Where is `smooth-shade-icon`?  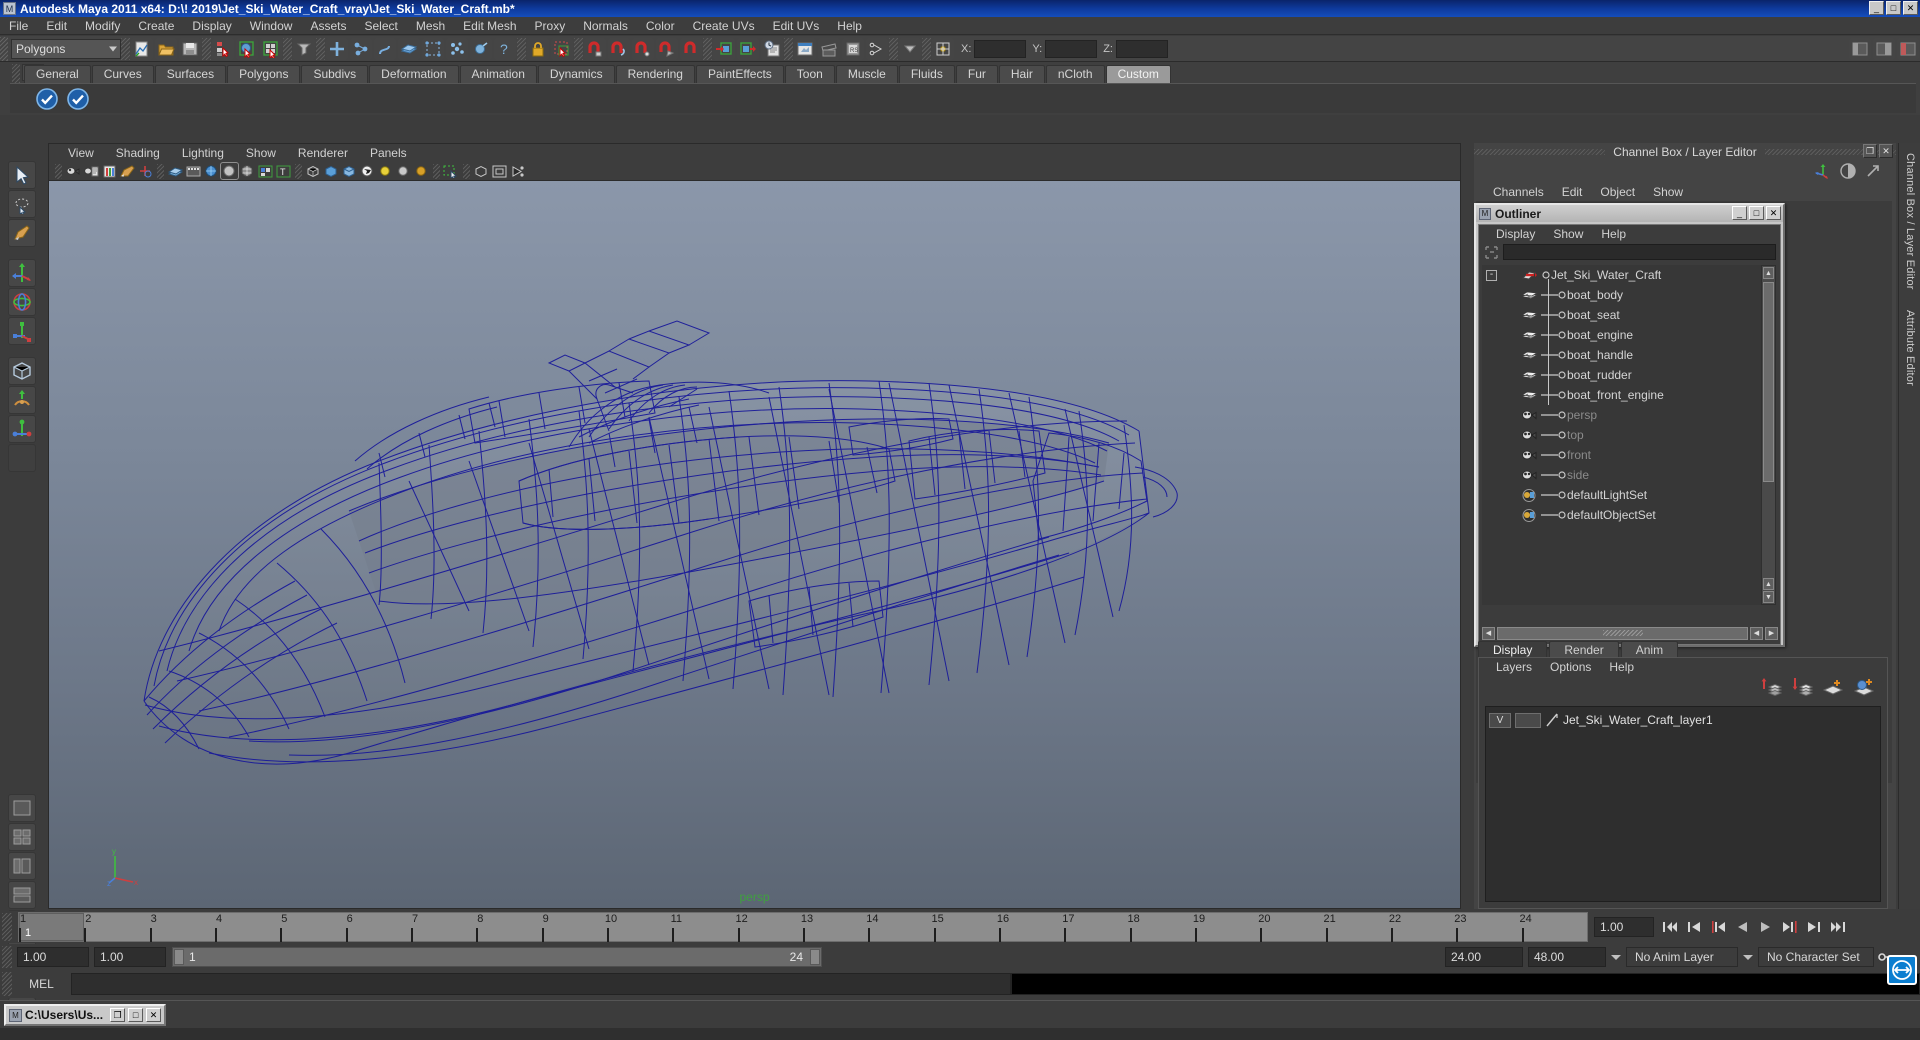 smooth-shade-icon is located at coordinates (229, 171).